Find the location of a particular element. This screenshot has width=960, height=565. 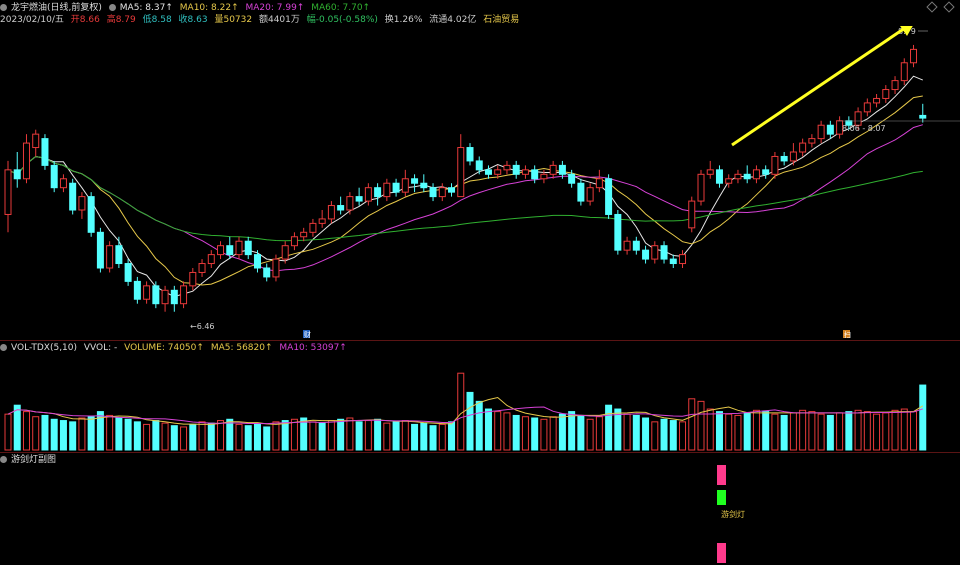

event-marker-label: 财 is located at coordinates (307, 334).